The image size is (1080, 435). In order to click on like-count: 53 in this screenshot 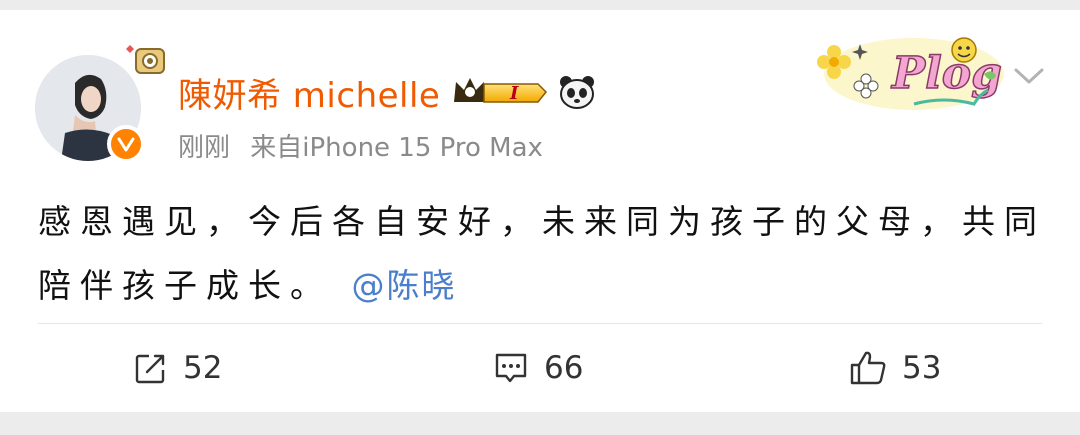, I will do `click(922, 368)`.